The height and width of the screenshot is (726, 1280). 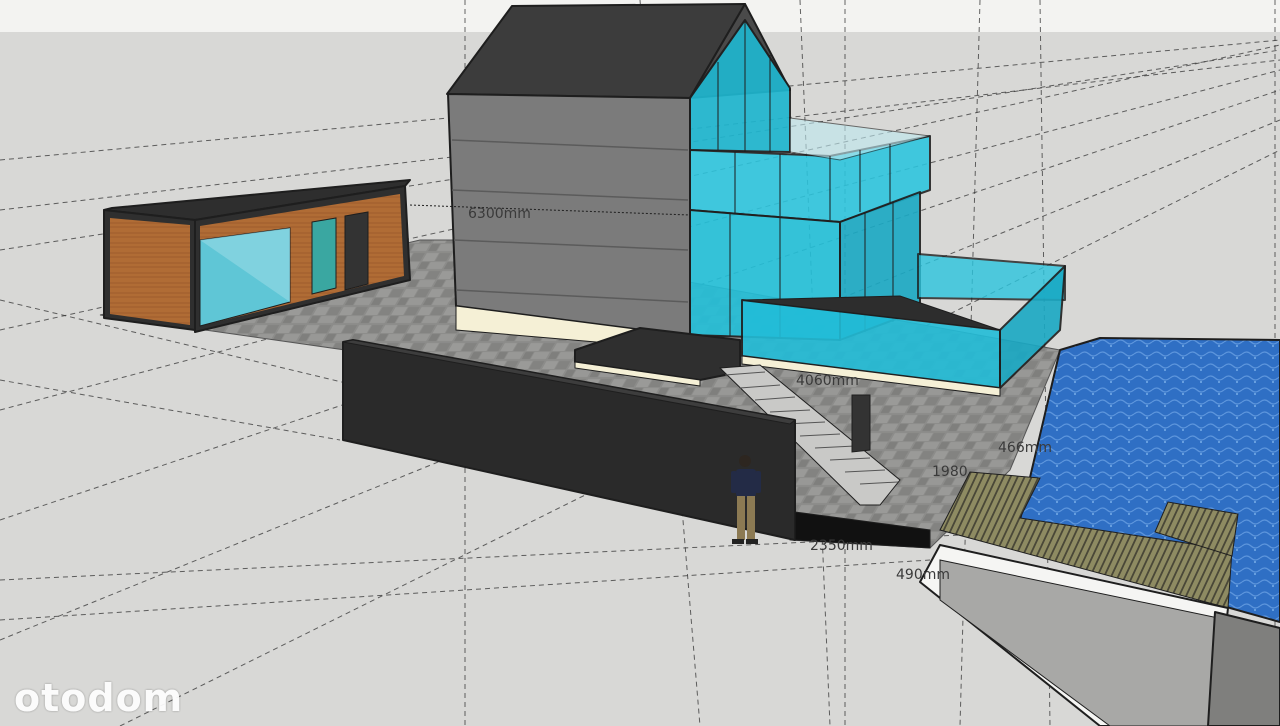 What do you see at coordinates (923, 575) in the screenshot?
I see `dimension-step-edge: 490mm` at bounding box center [923, 575].